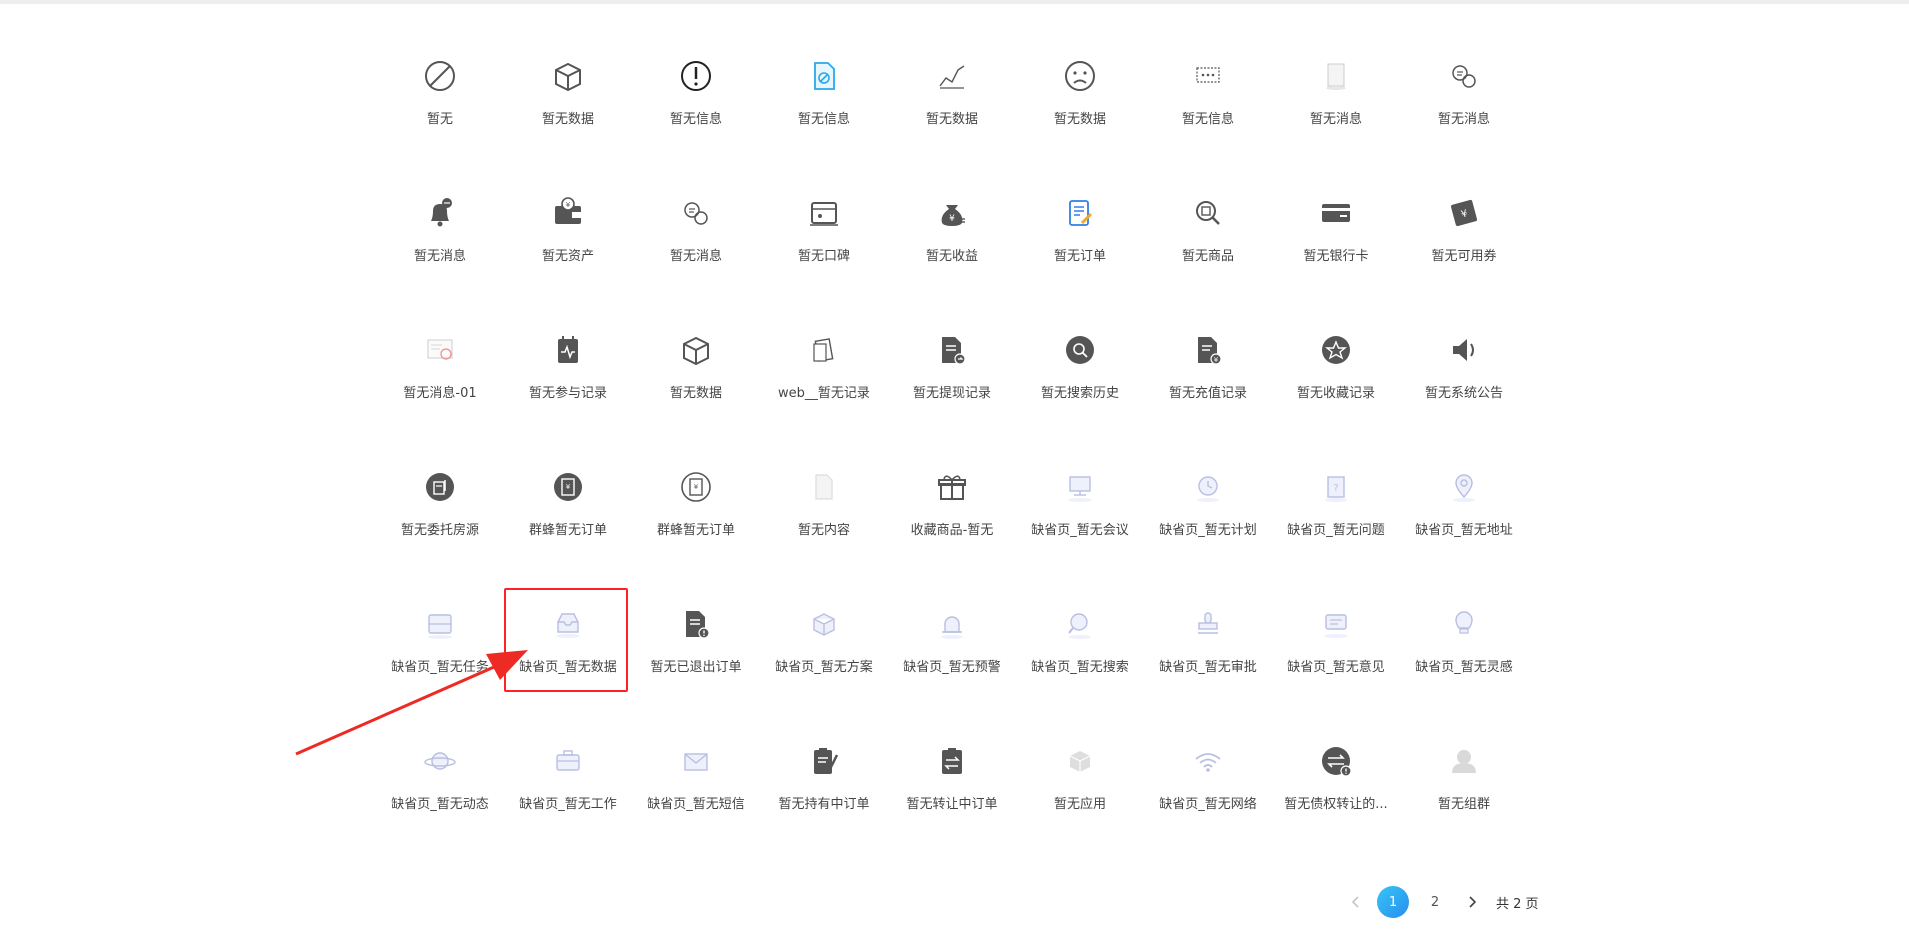 The width and height of the screenshot is (1909, 936). I want to click on empty-state-label: 缺省页_暂无数据, so click(568, 667).